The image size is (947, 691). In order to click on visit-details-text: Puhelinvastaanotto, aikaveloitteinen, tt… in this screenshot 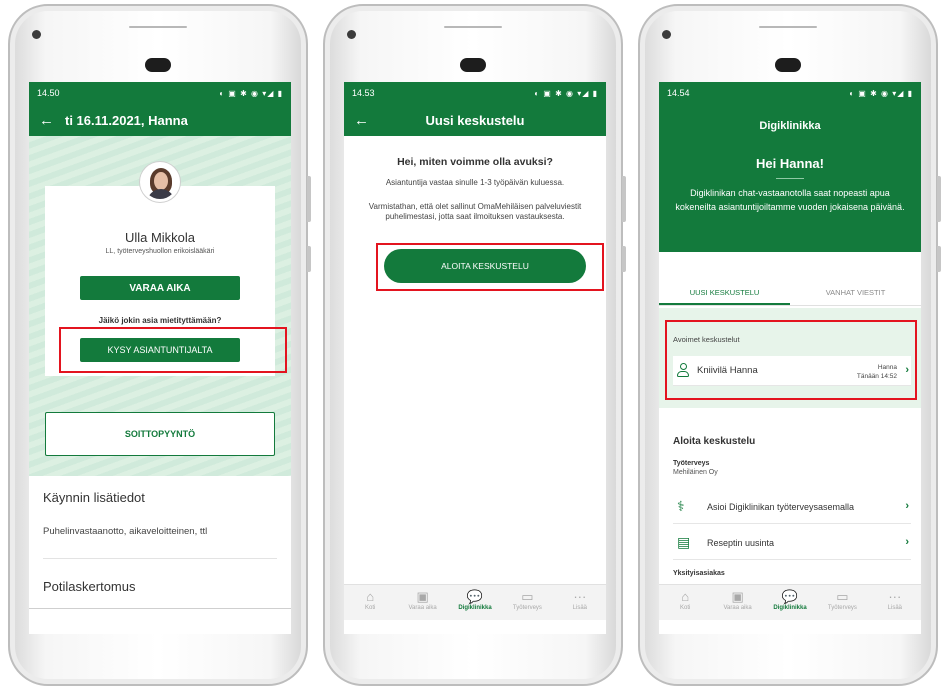, I will do `click(125, 531)`.